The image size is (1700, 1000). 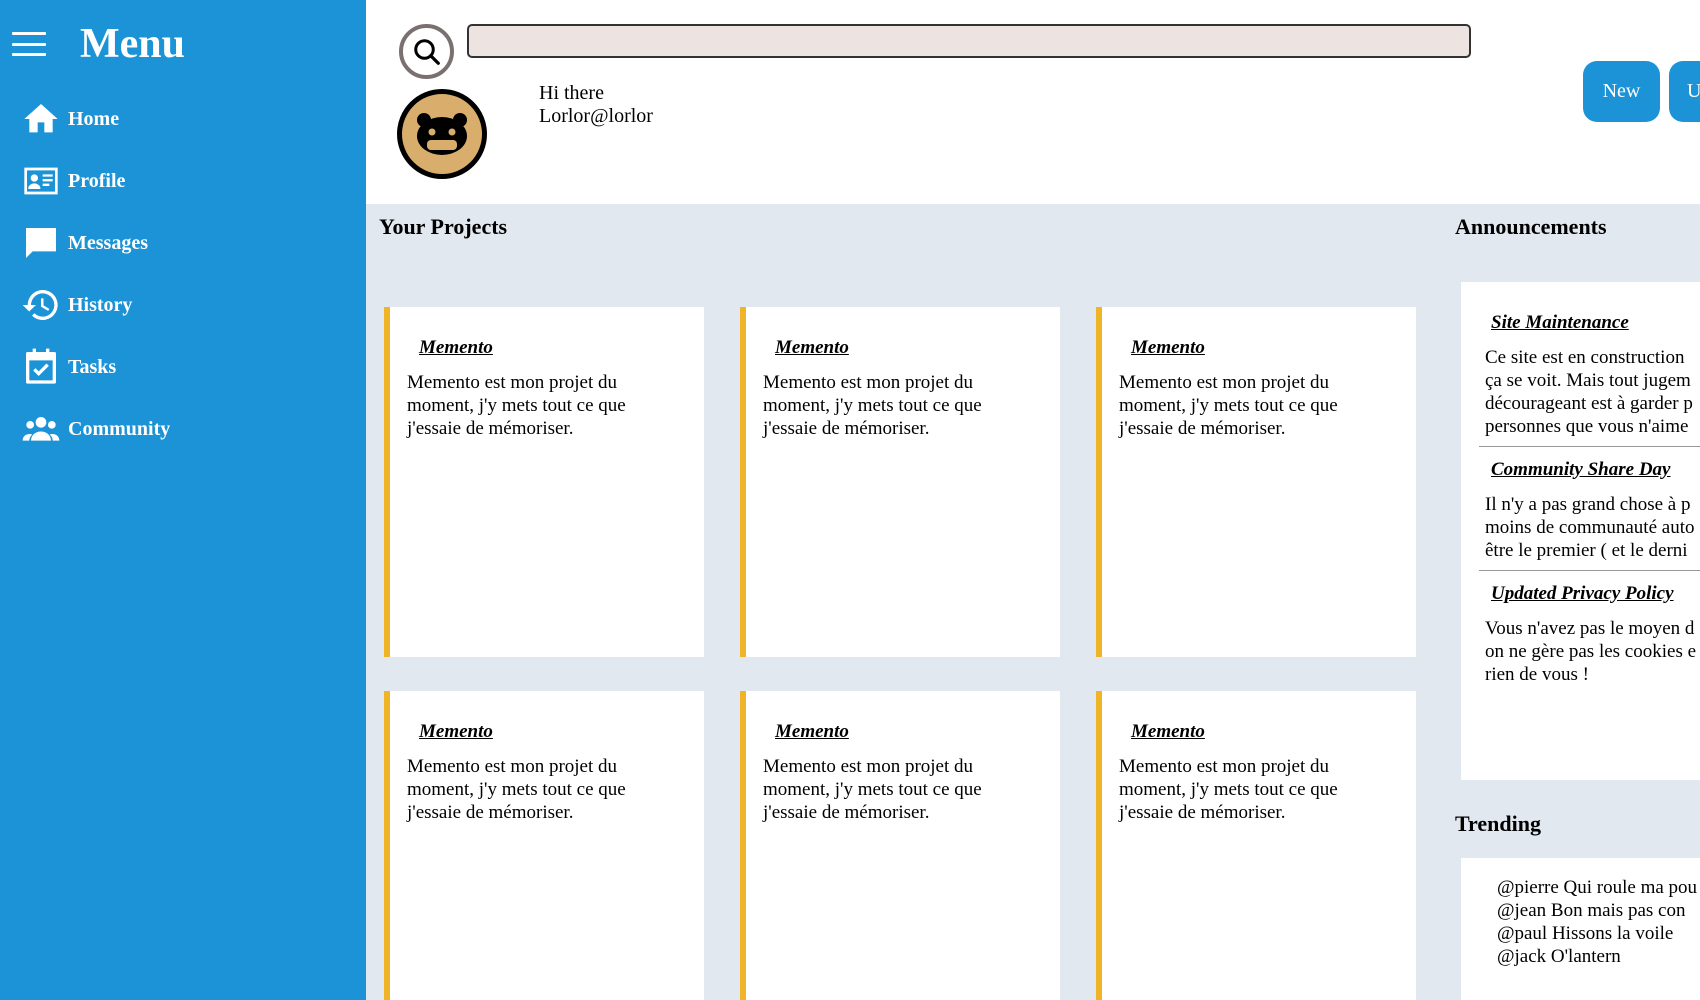 I want to click on announcement-line: moins de communauté auto, so click(x=1590, y=527).